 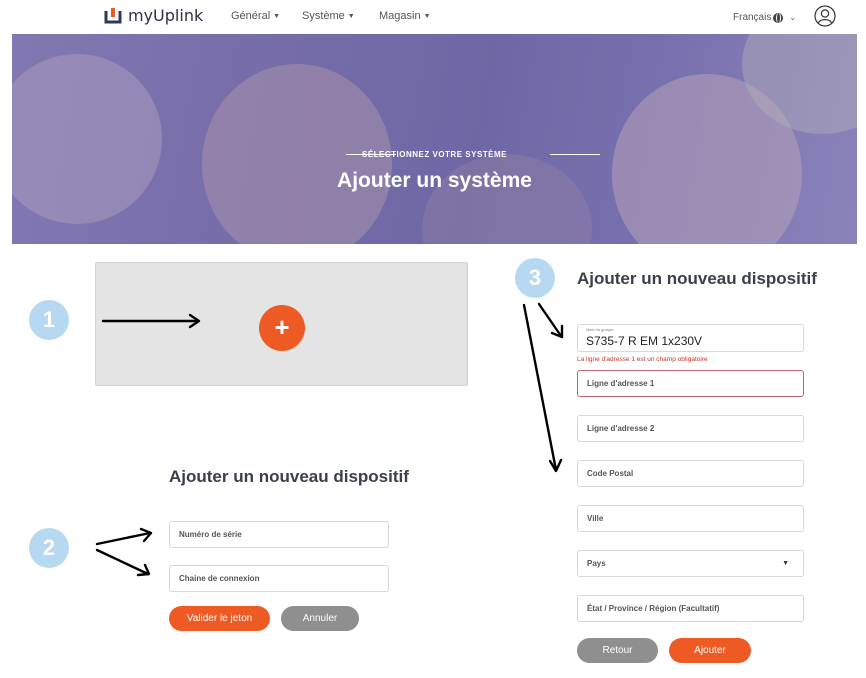 I want to click on arrow-3b-line, so click(x=540, y=387).